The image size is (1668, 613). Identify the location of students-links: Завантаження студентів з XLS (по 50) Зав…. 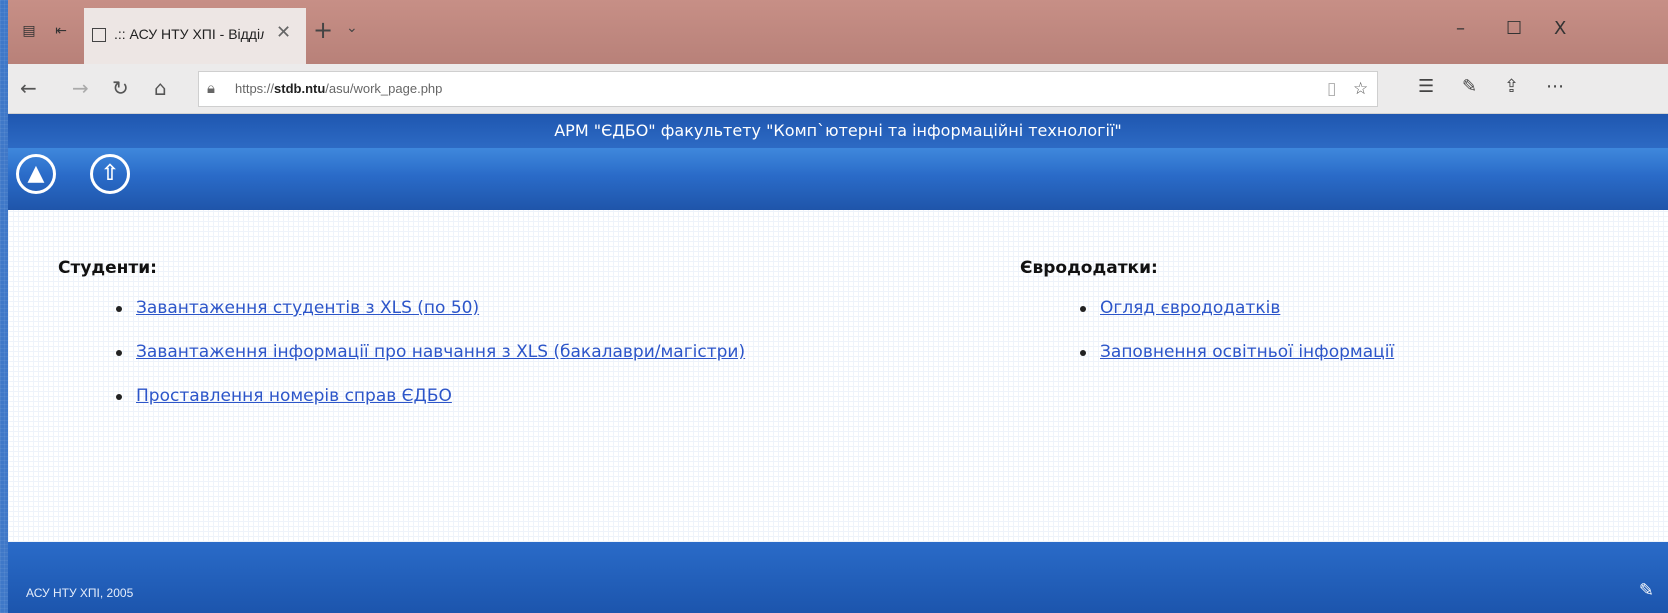
(430, 362).